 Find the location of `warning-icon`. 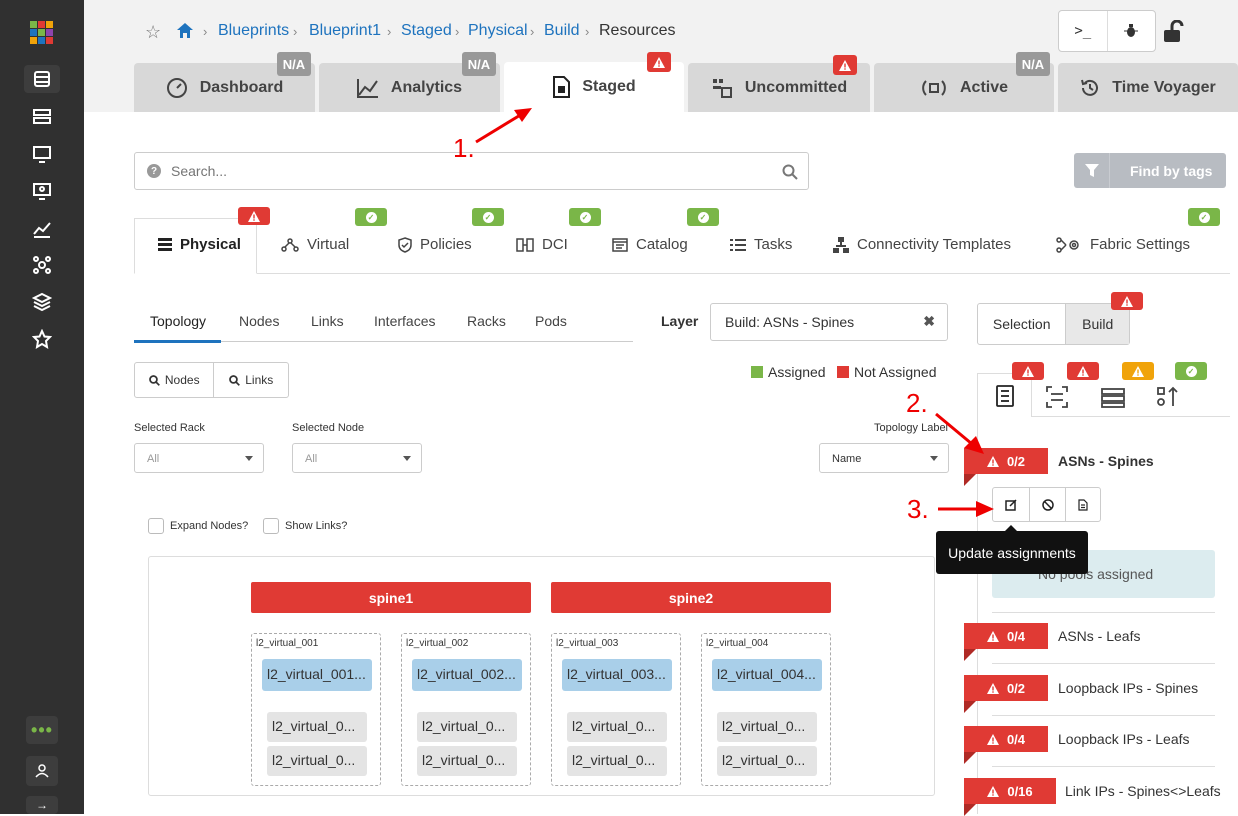

warning-icon is located at coordinates (993, 791).